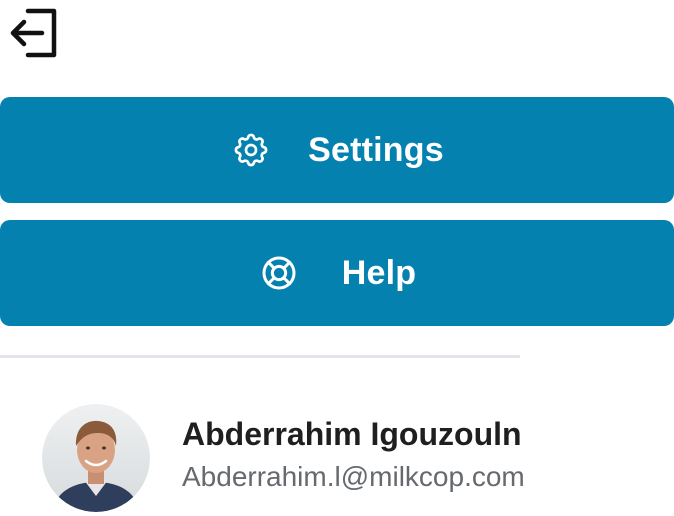  What do you see at coordinates (379, 272) in the screenshot?
I see `help-label: Help` at bounding box center [379, 272].